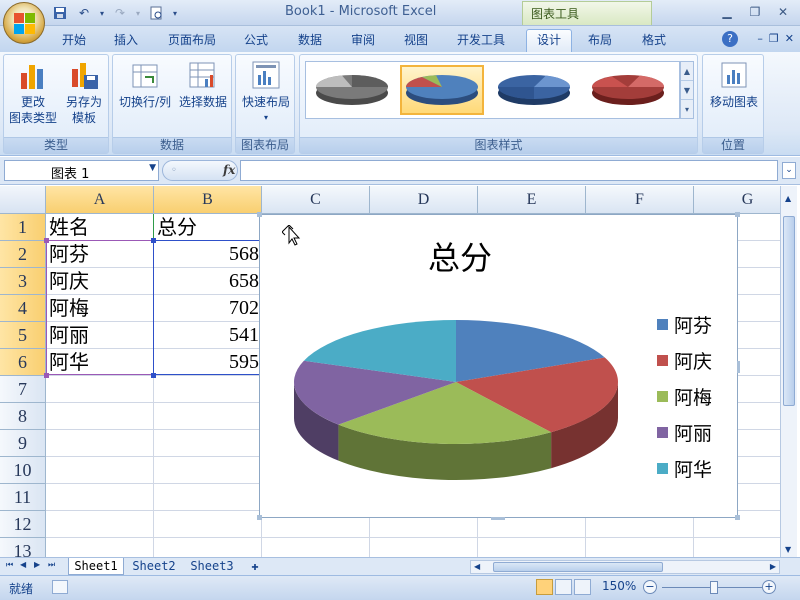 Image resolution: width=800 pixels, height=600 pixels. What do you see at coordinates (619, 586) in the screenshot?
I see `zoom-level: 150%` at bounding box center [619, 586].